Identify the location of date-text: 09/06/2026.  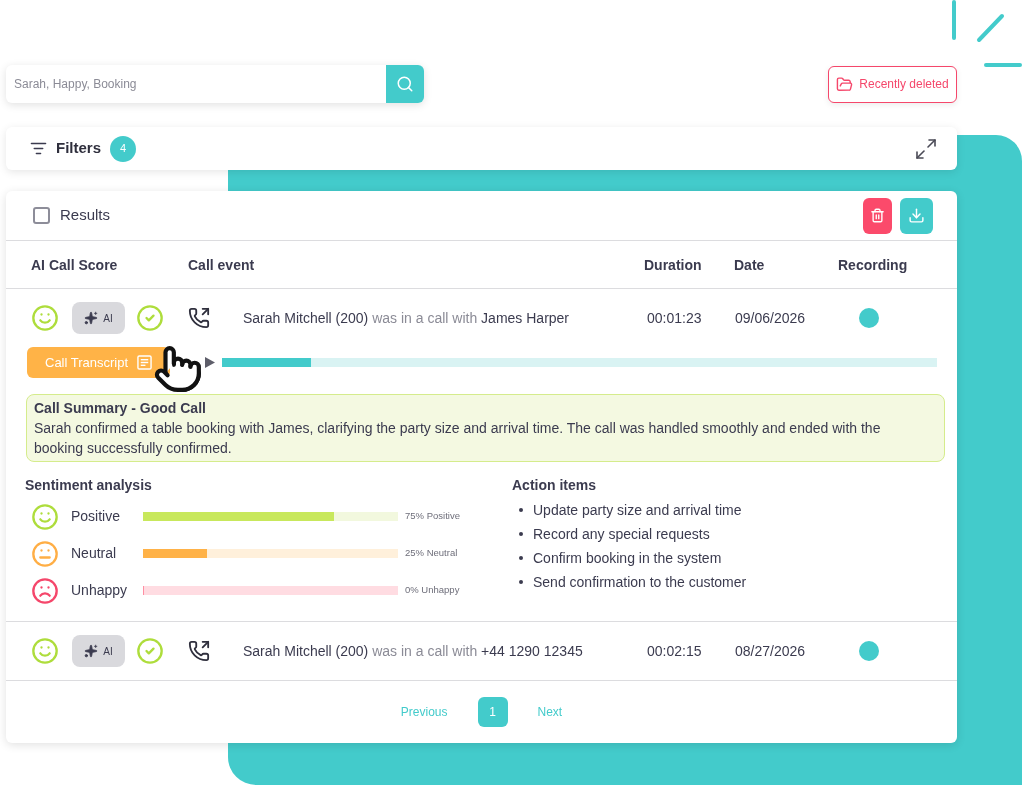
(770, 318).